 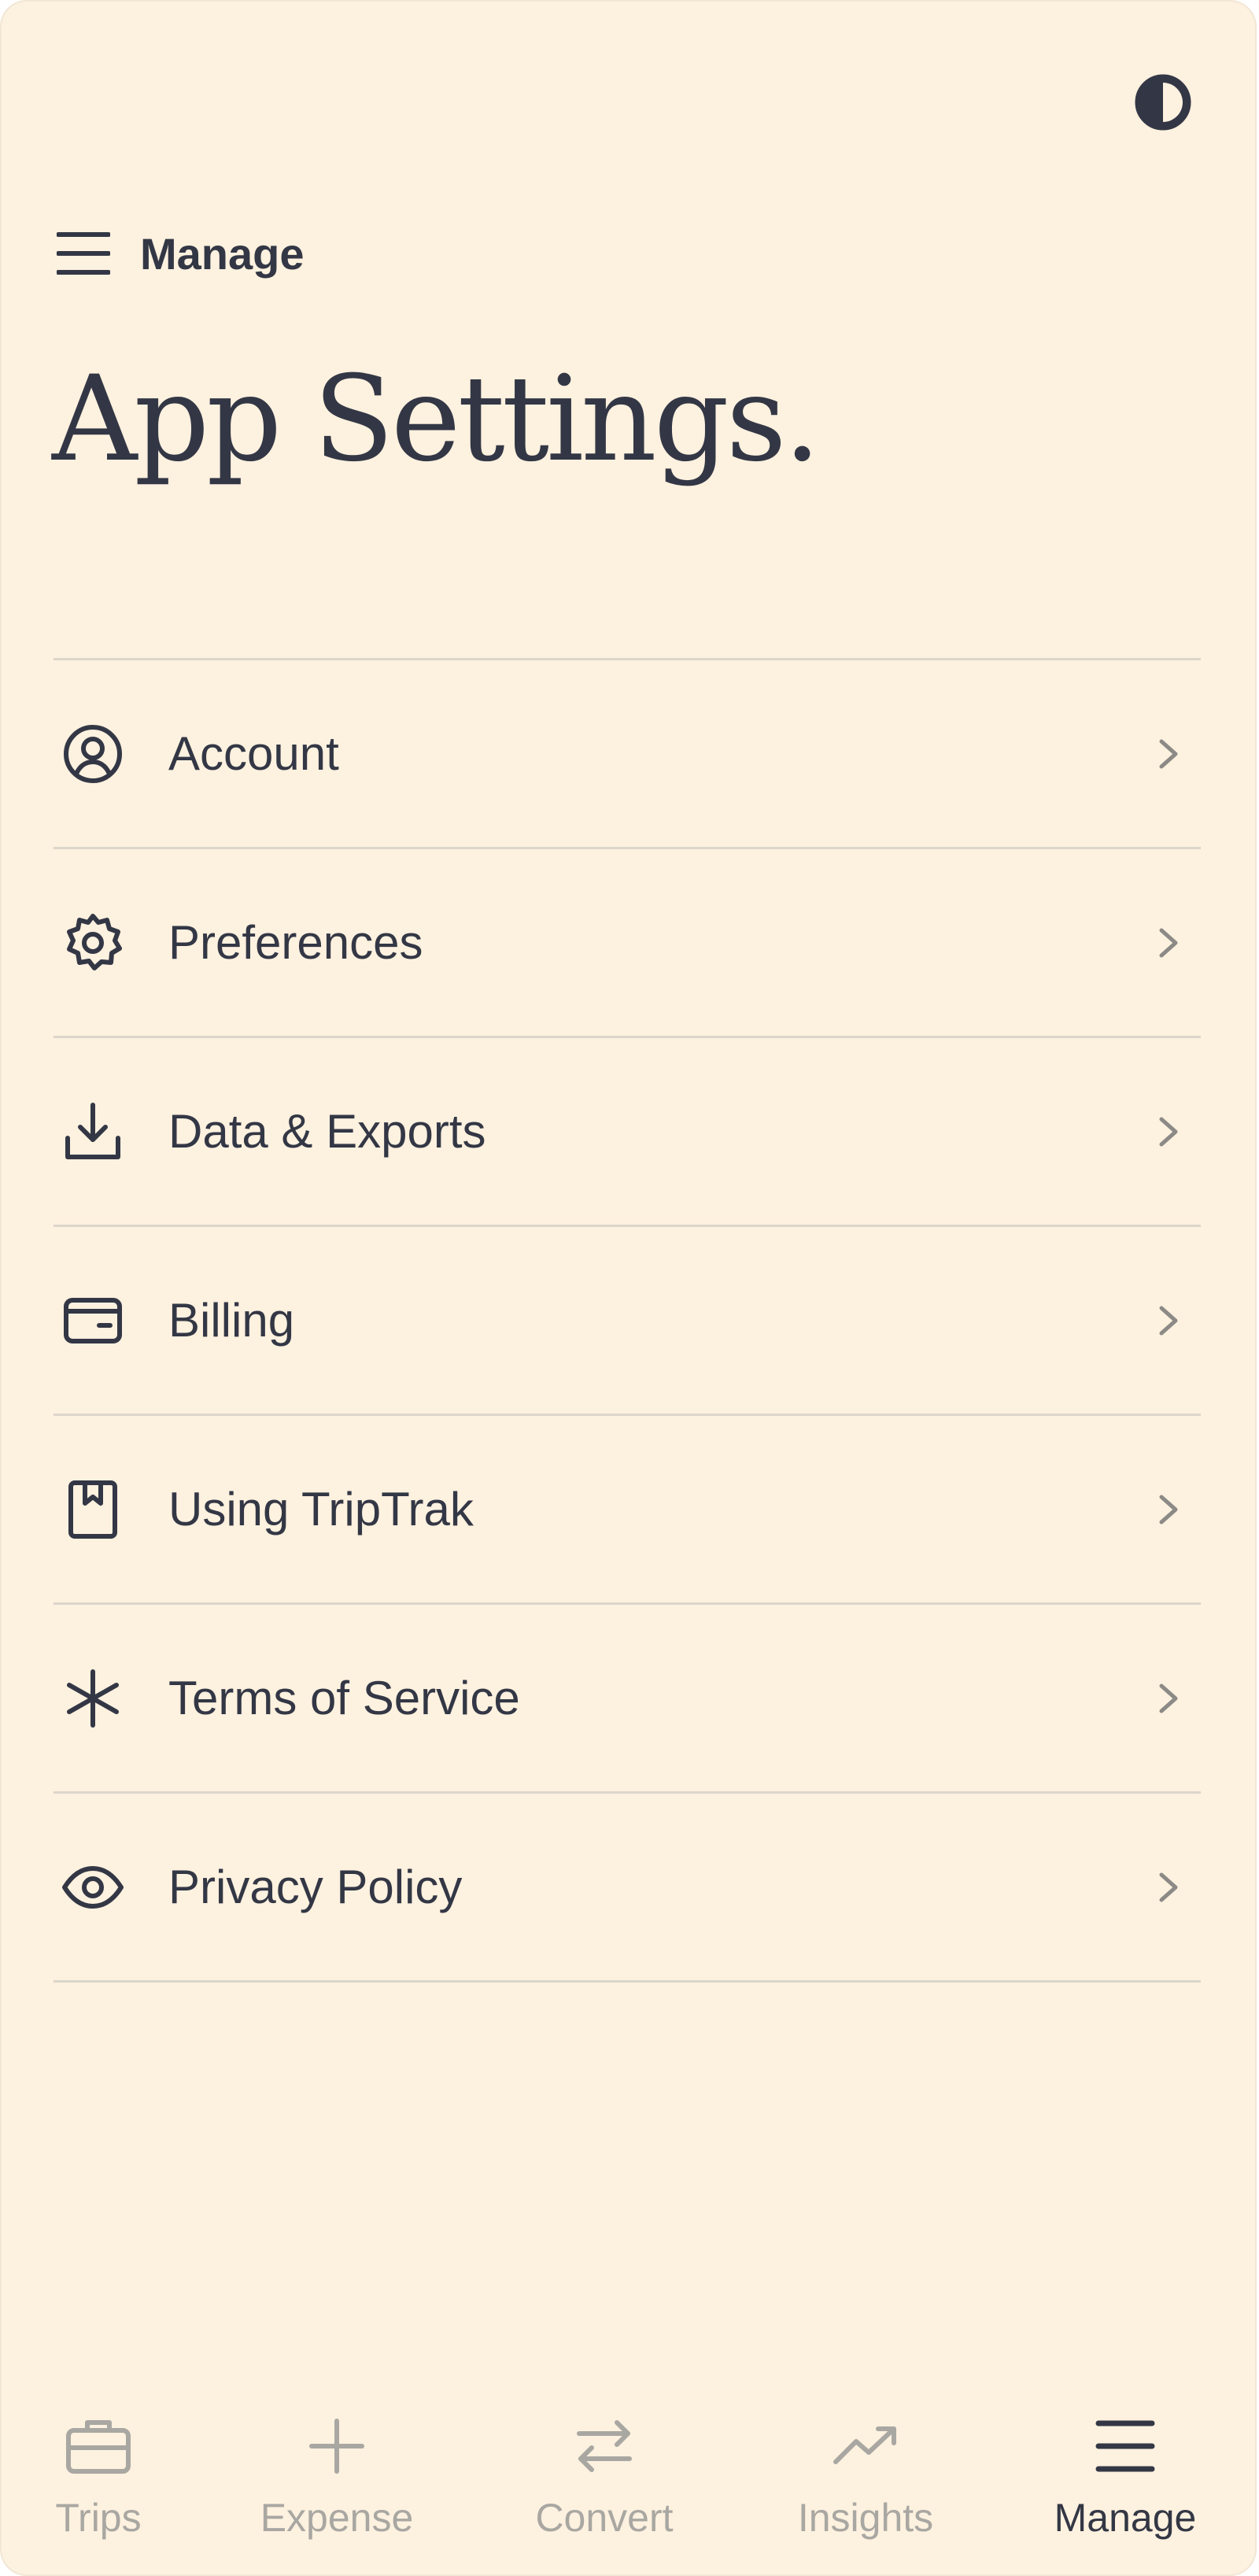 I want to click on tab-manage: Manage, so click(x=1125, y=2484).